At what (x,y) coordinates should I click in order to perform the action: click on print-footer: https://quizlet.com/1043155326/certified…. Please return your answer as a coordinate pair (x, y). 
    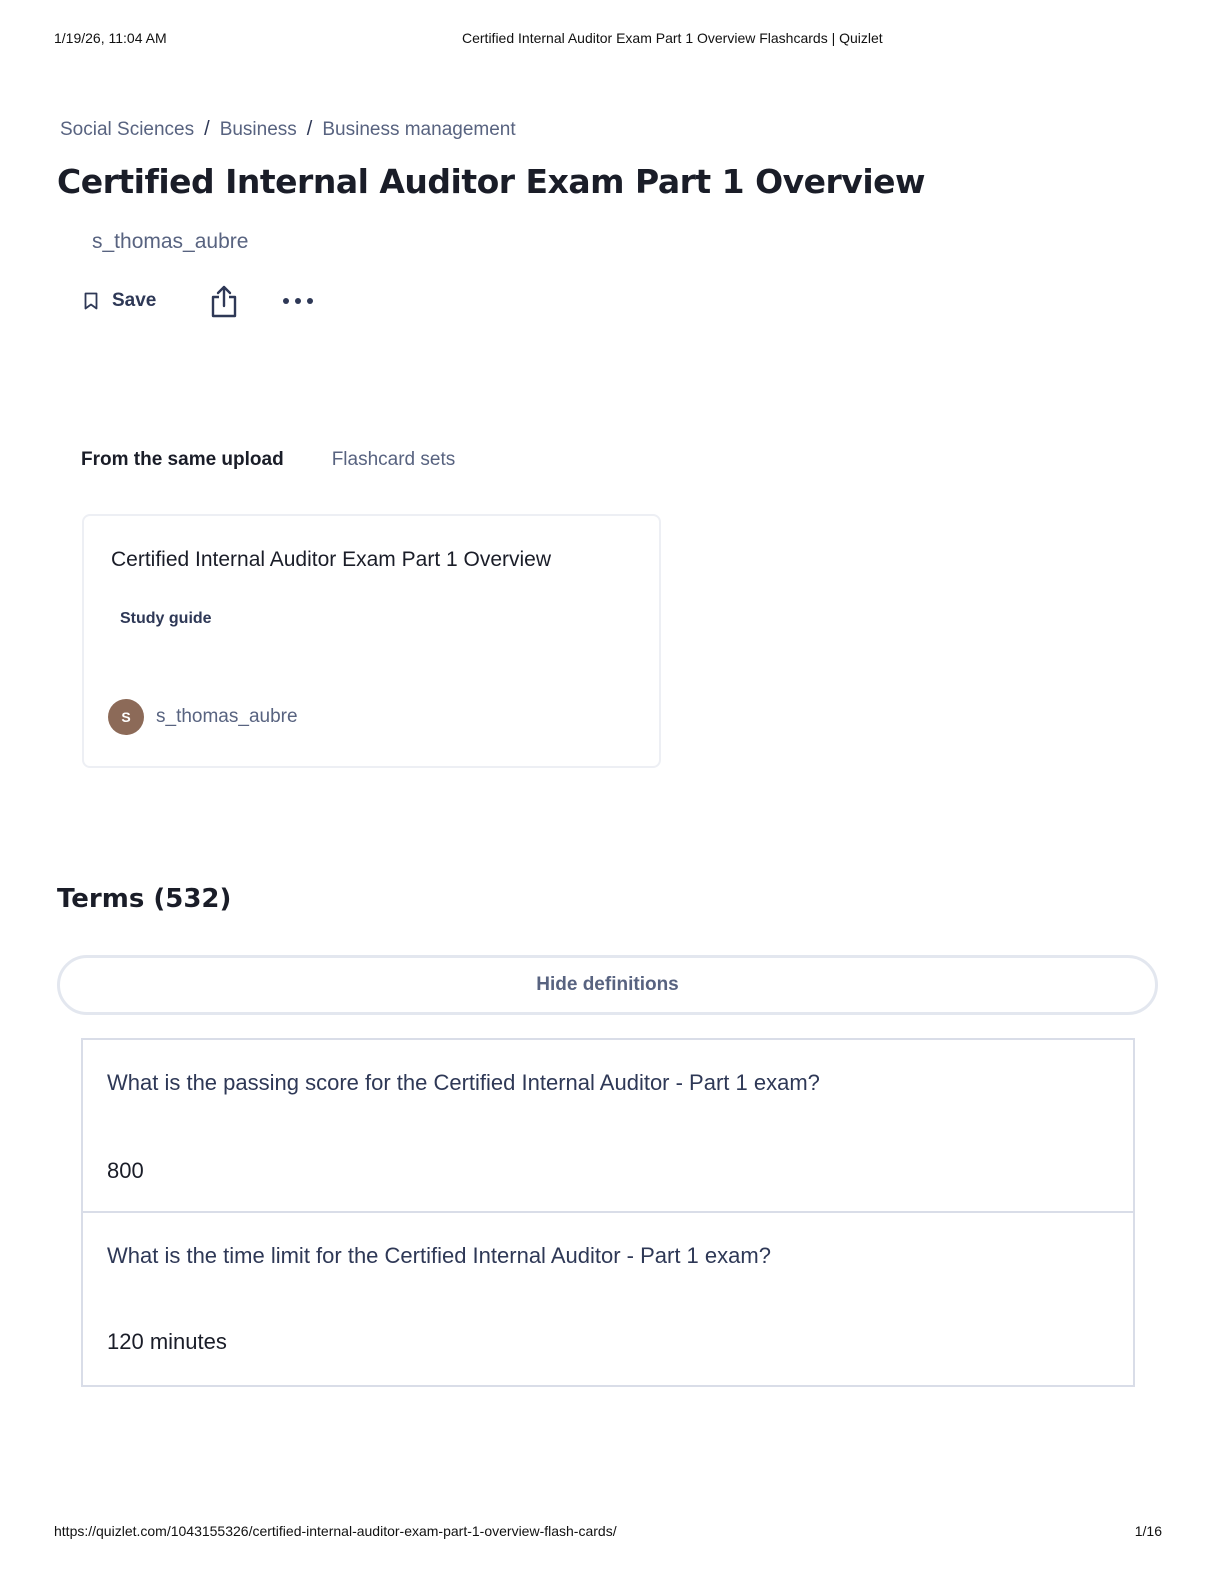
    Looking at the image, I should click on (612, 1532).